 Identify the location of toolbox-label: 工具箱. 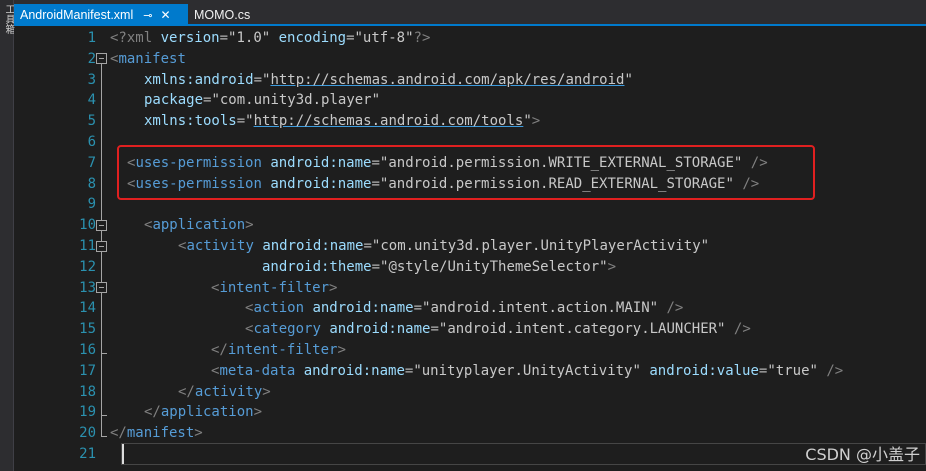
(7, 19).